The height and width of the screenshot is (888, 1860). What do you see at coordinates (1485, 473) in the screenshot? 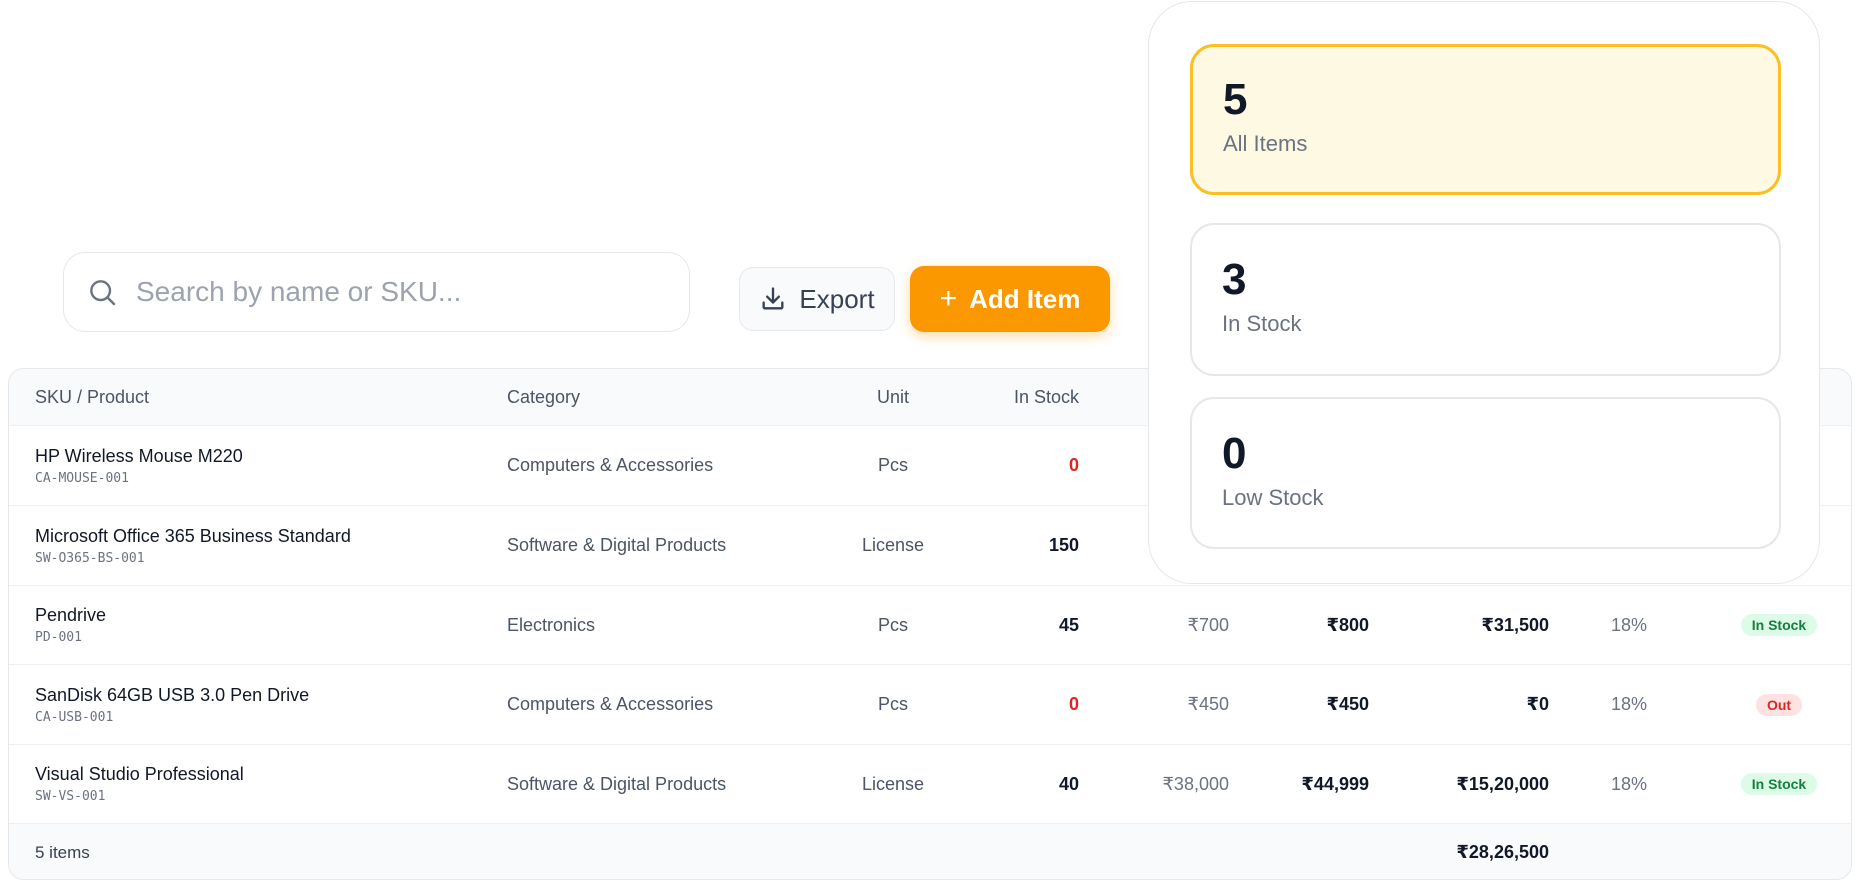
I see `stat-card-low-stock: 0 Low Stock` at bounding box center [1485, 473].